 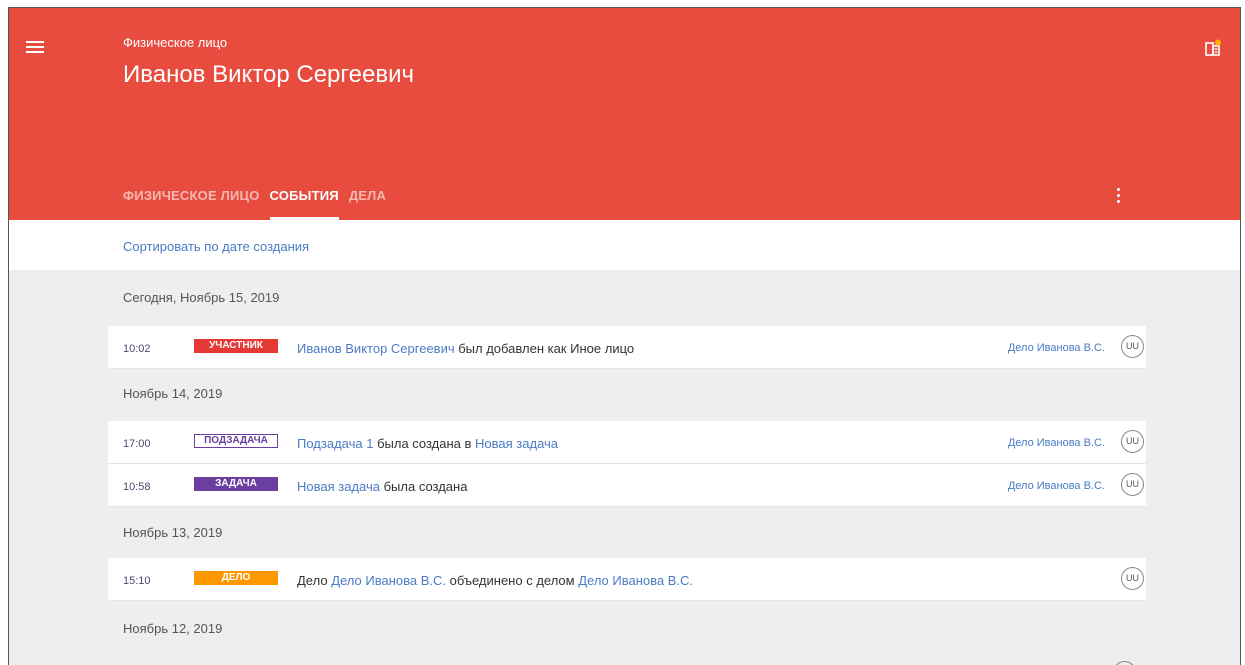 What do you see at coordinates (304, 204) in the screenshot?
I see `tab-events: СОБЫТИЯ` at bounding box center [304, 204].